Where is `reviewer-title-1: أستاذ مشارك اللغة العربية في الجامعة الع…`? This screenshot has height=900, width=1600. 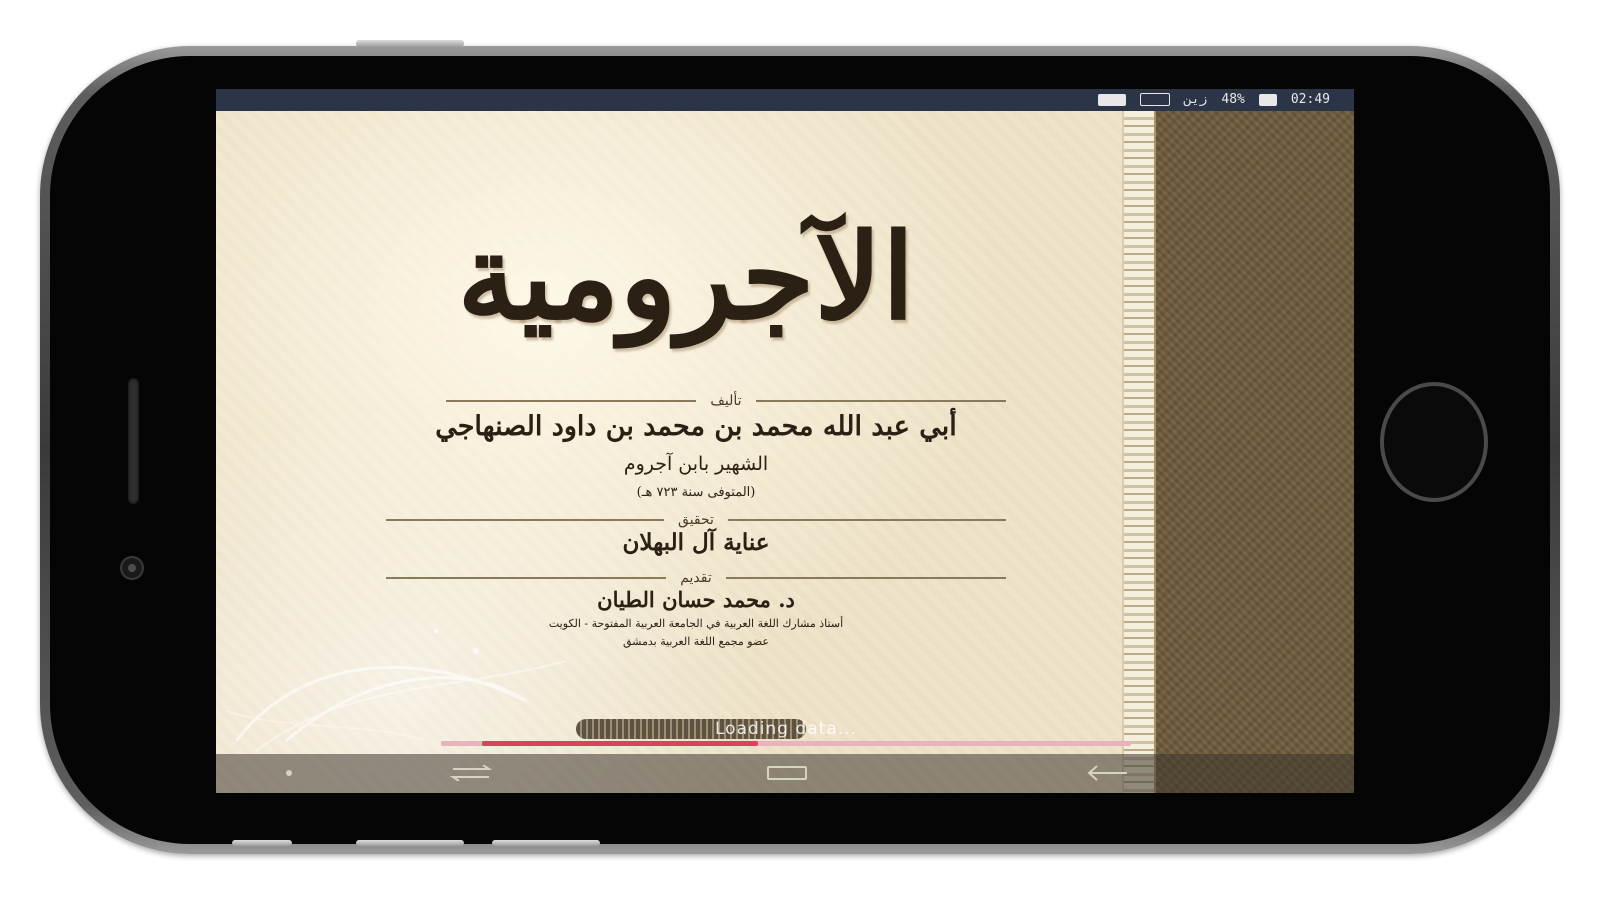 reviewer-title-1: أستاذ مشارك اللغة العربية في الجامعة الع… is located at coordinates (696, 623).